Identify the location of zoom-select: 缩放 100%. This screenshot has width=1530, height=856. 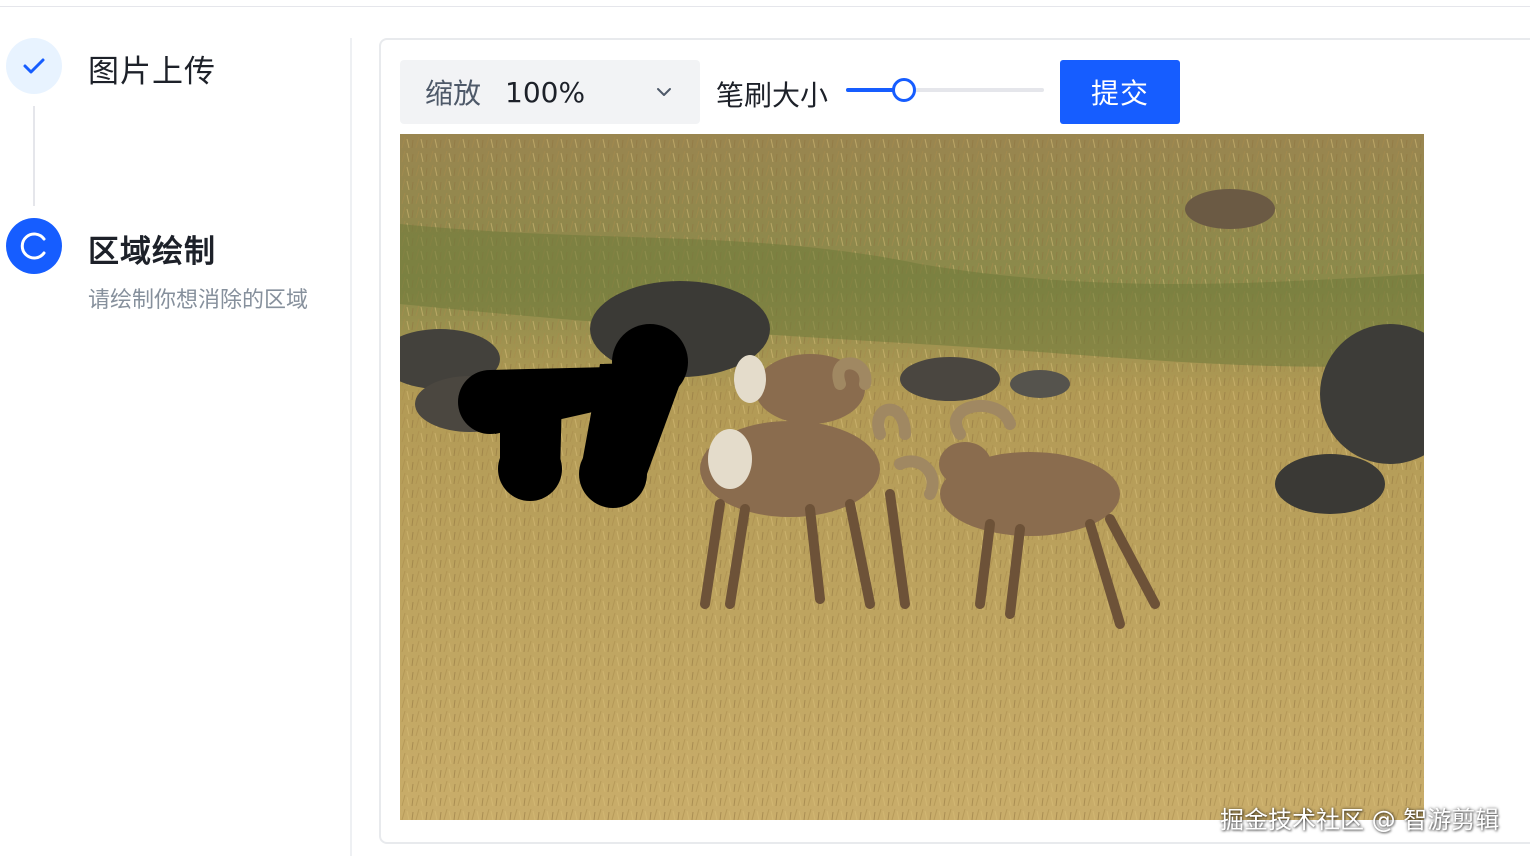
(550, 92).